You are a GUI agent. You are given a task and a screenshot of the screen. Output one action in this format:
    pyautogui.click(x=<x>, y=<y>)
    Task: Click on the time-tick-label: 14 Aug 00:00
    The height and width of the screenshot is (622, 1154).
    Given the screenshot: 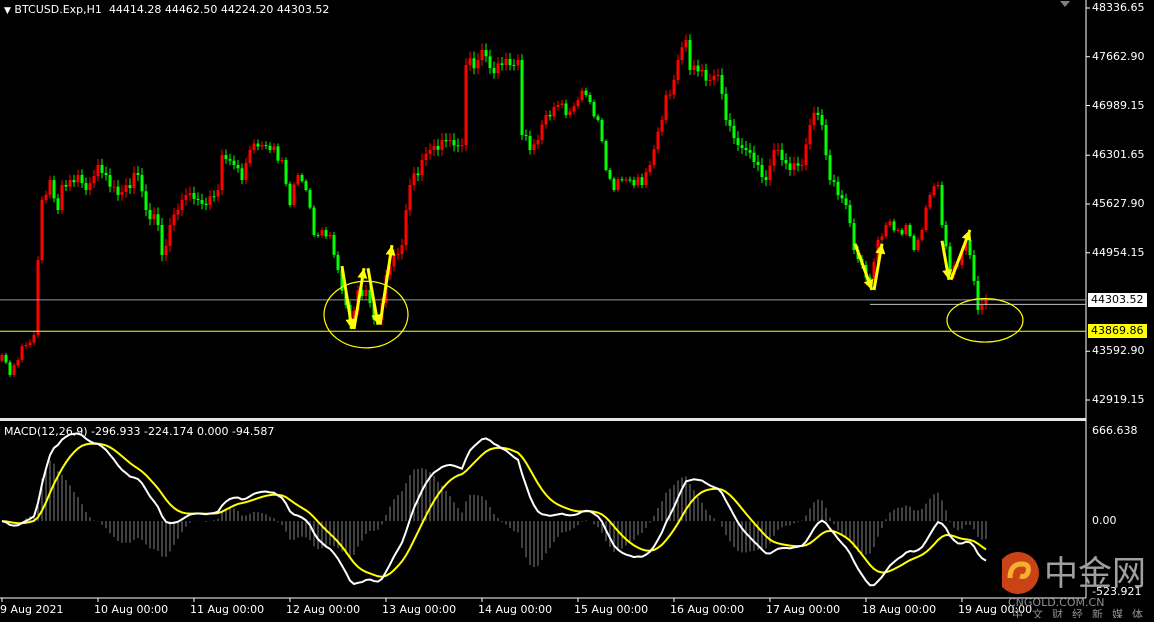 What is the action you would take?
    pyautogui.click(x=515, y=609)
    